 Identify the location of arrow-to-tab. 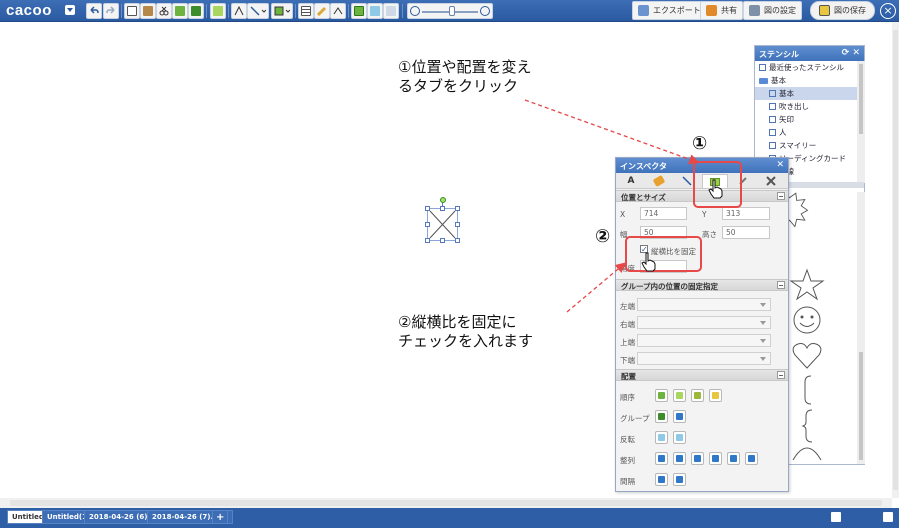
(612, 132).